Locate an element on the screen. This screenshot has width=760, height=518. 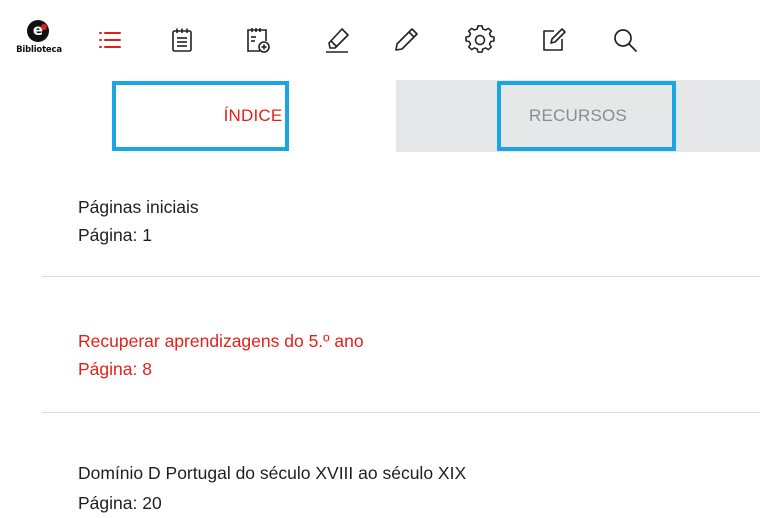
highlighter-button is located at coordinates (337, 40).